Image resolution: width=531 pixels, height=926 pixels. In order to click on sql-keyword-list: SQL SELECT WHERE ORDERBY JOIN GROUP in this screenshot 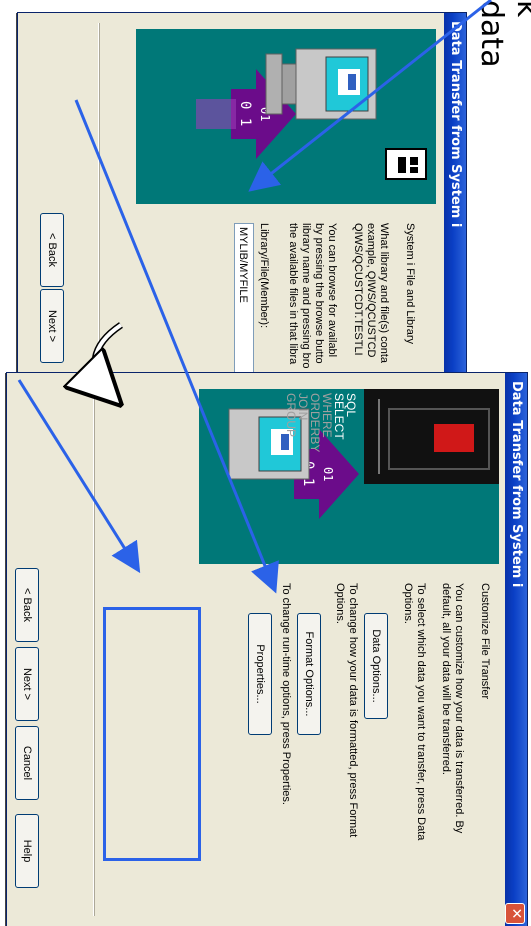, I will do `click(321, 438)`.